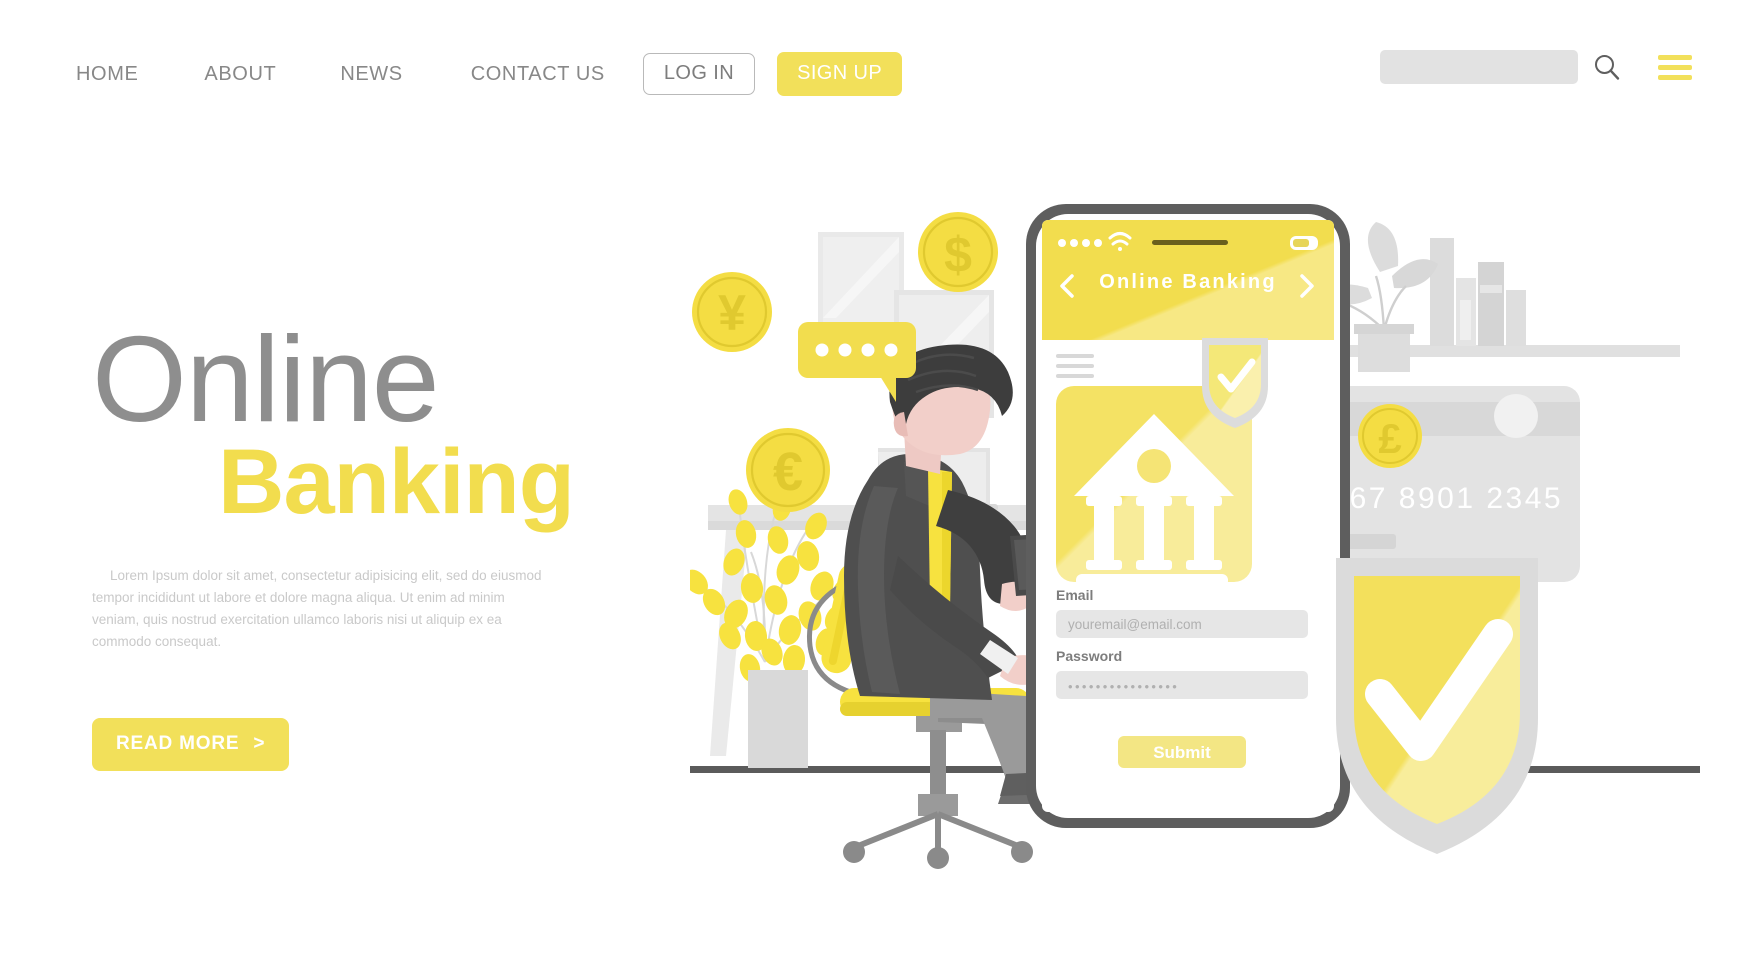 This screenshot has width=1738, height=980. What do you see at coordinates (1075, 366) in the screenshot?
I see `phone-menu-icon` at bounding box center [1075, 366].